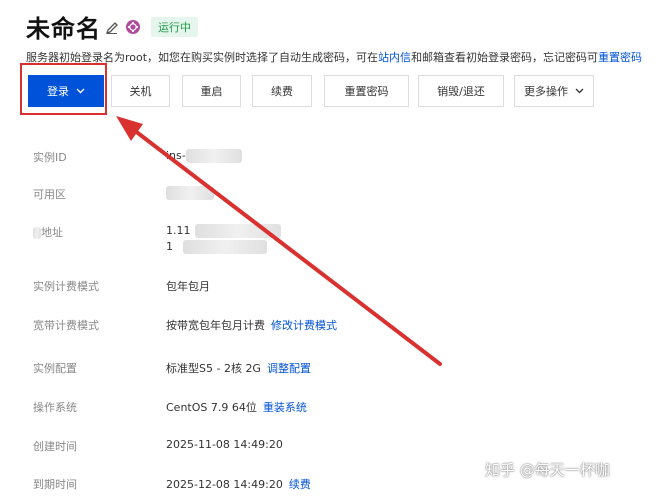 Image resolution: width=664 pixels, height=500 pixels. What do you see at coordinates (55, 407) in the screenshot?
I see `os-label: 操作系统` at bounding box center [55, 407].